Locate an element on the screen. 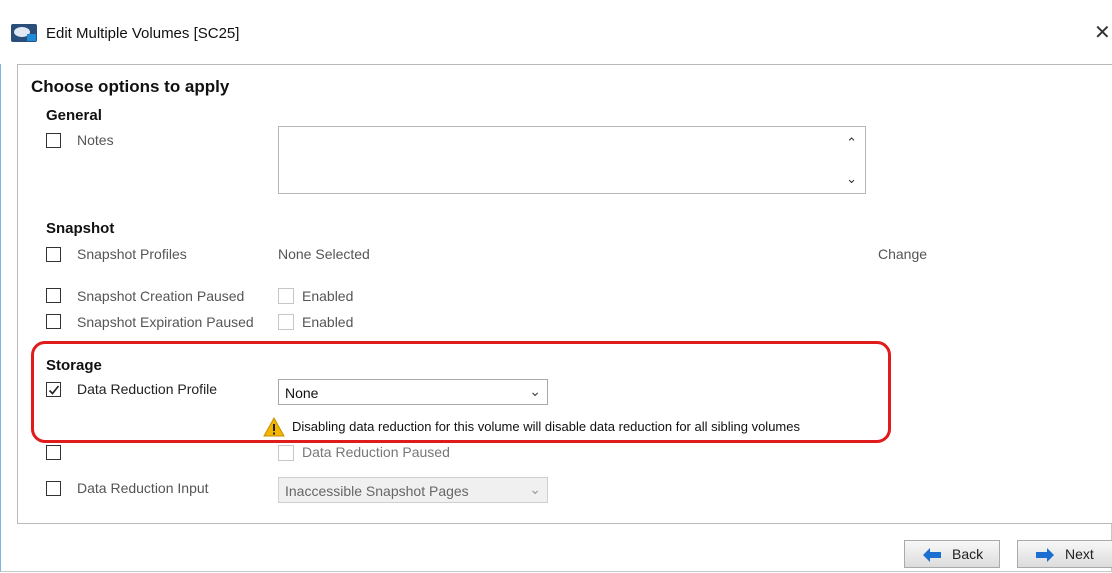 This screenshot has width=1112, height=573. data-reduction-profile-label: Data Reduction Profile is located at coordinates (147, 389).